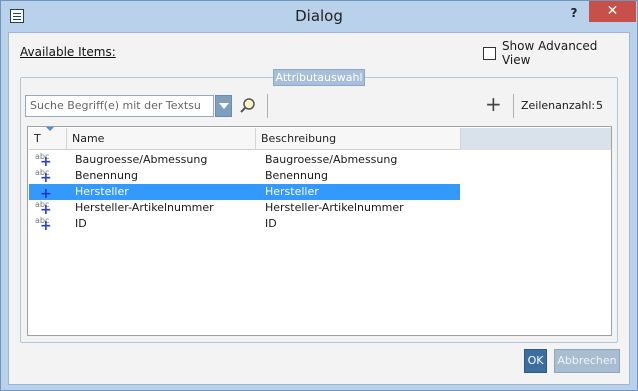 This screenshot has width=638, height=391. I want to click on attribute-icon: +, so click(46, 194).